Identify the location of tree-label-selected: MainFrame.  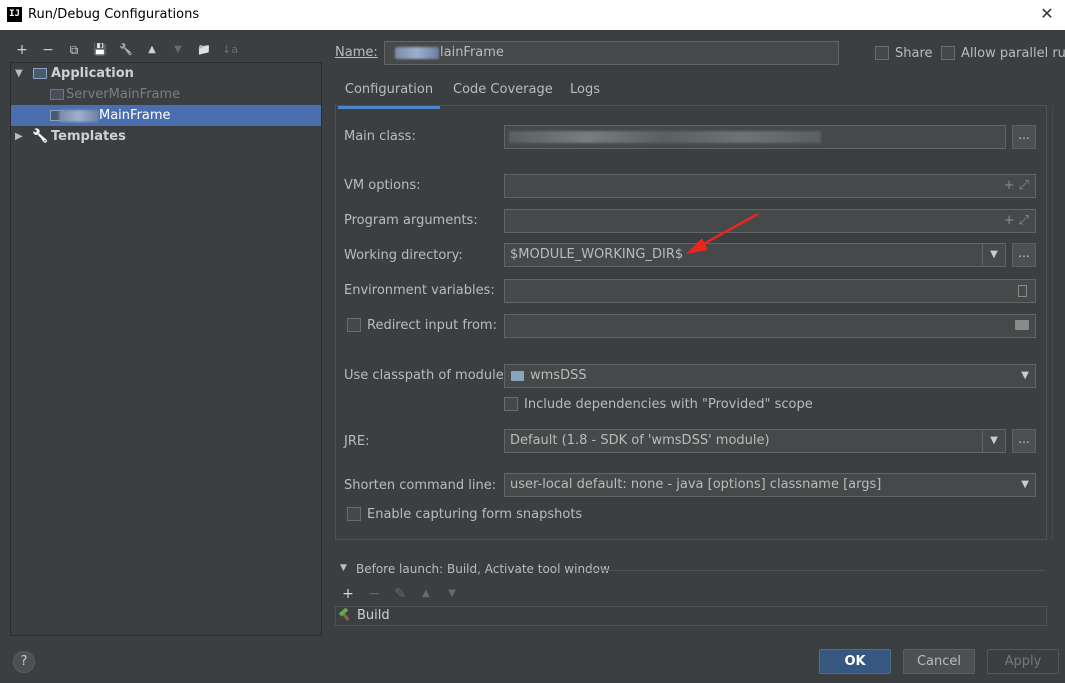
(135, 115).